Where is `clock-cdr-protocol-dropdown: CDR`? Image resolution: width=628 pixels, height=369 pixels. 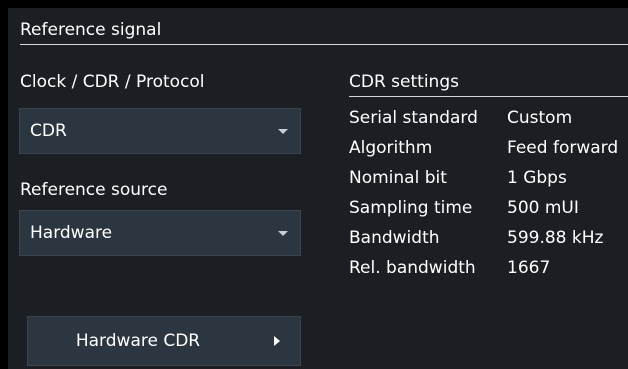 clock-cdr-protocol-dropdown: CDR is located at coordinates (160, 131).